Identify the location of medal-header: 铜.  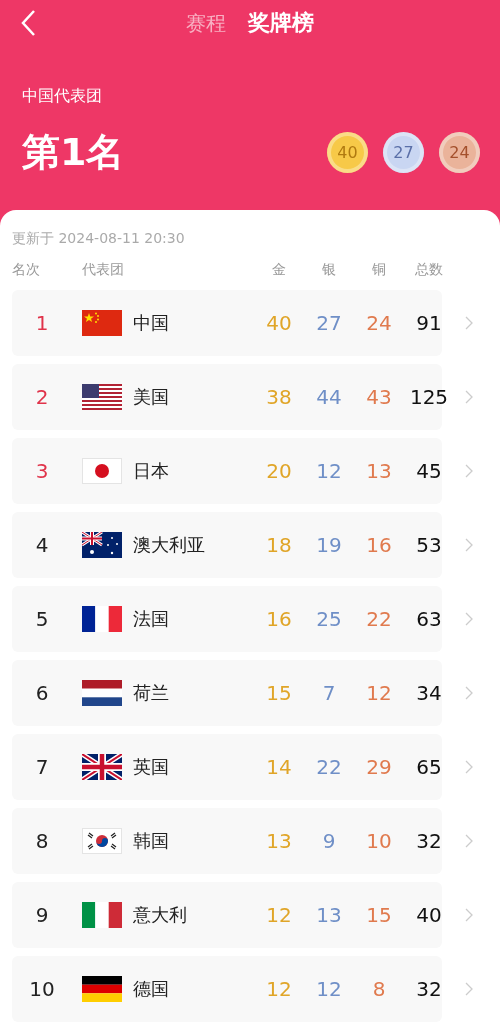
(379, 270).